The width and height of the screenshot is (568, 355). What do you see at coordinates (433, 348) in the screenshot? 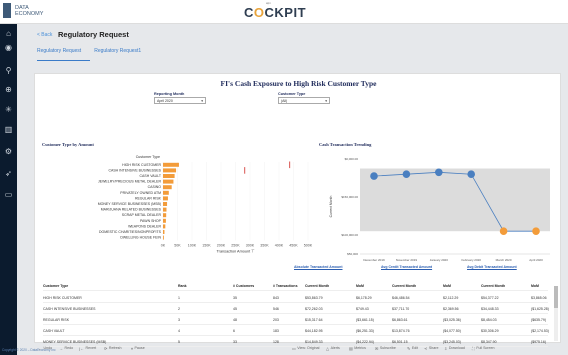
I see `toolbar-label: Share` at bounding box center [433, 348].